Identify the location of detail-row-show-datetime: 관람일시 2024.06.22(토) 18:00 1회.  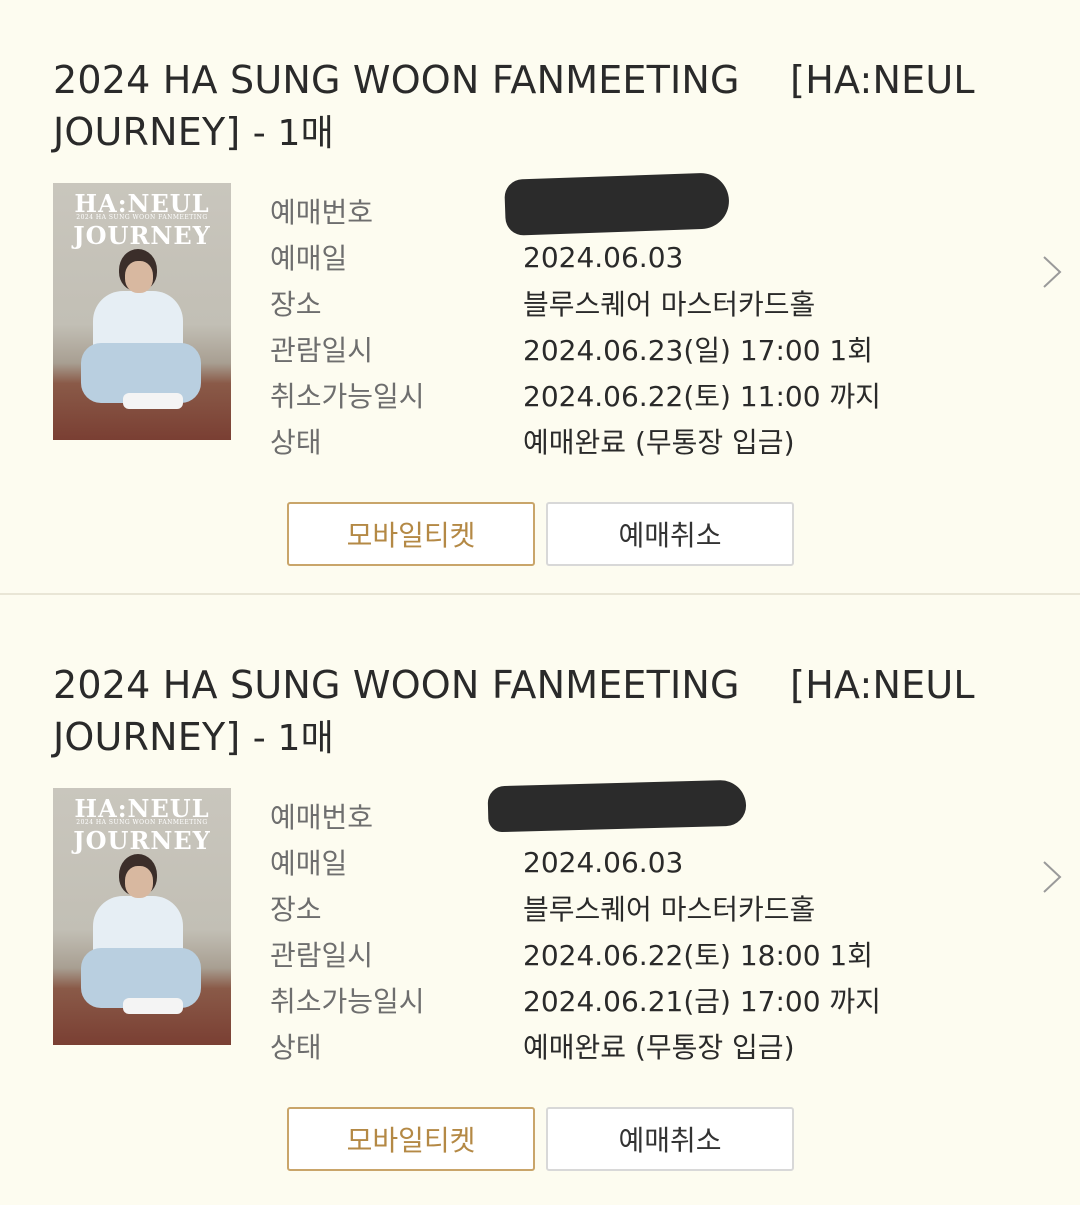
(640, 954).